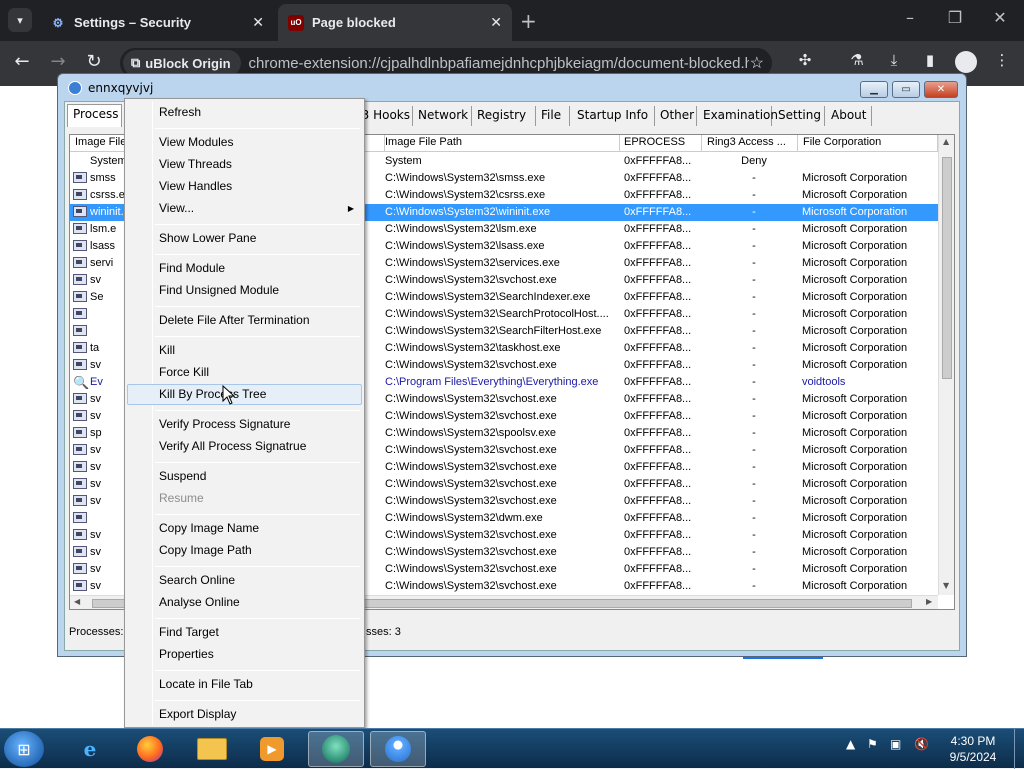 The height and width of the screenshot is (769, 1024). Describe the element at coordinates (244, 528) in the screenshot. I see `menu-item-copy-image-name: Copy Image Name` at that location.